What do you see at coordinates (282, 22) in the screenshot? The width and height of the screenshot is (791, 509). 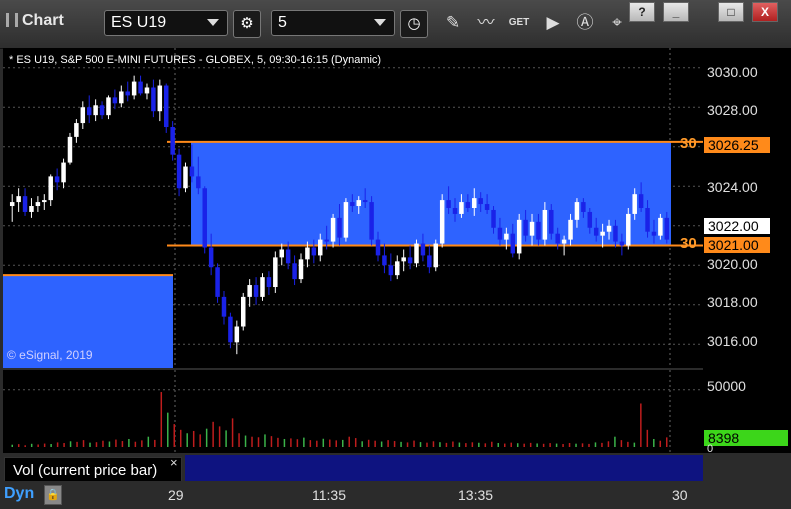 I see `interval-value: 5` at bounding box center [282, 22].